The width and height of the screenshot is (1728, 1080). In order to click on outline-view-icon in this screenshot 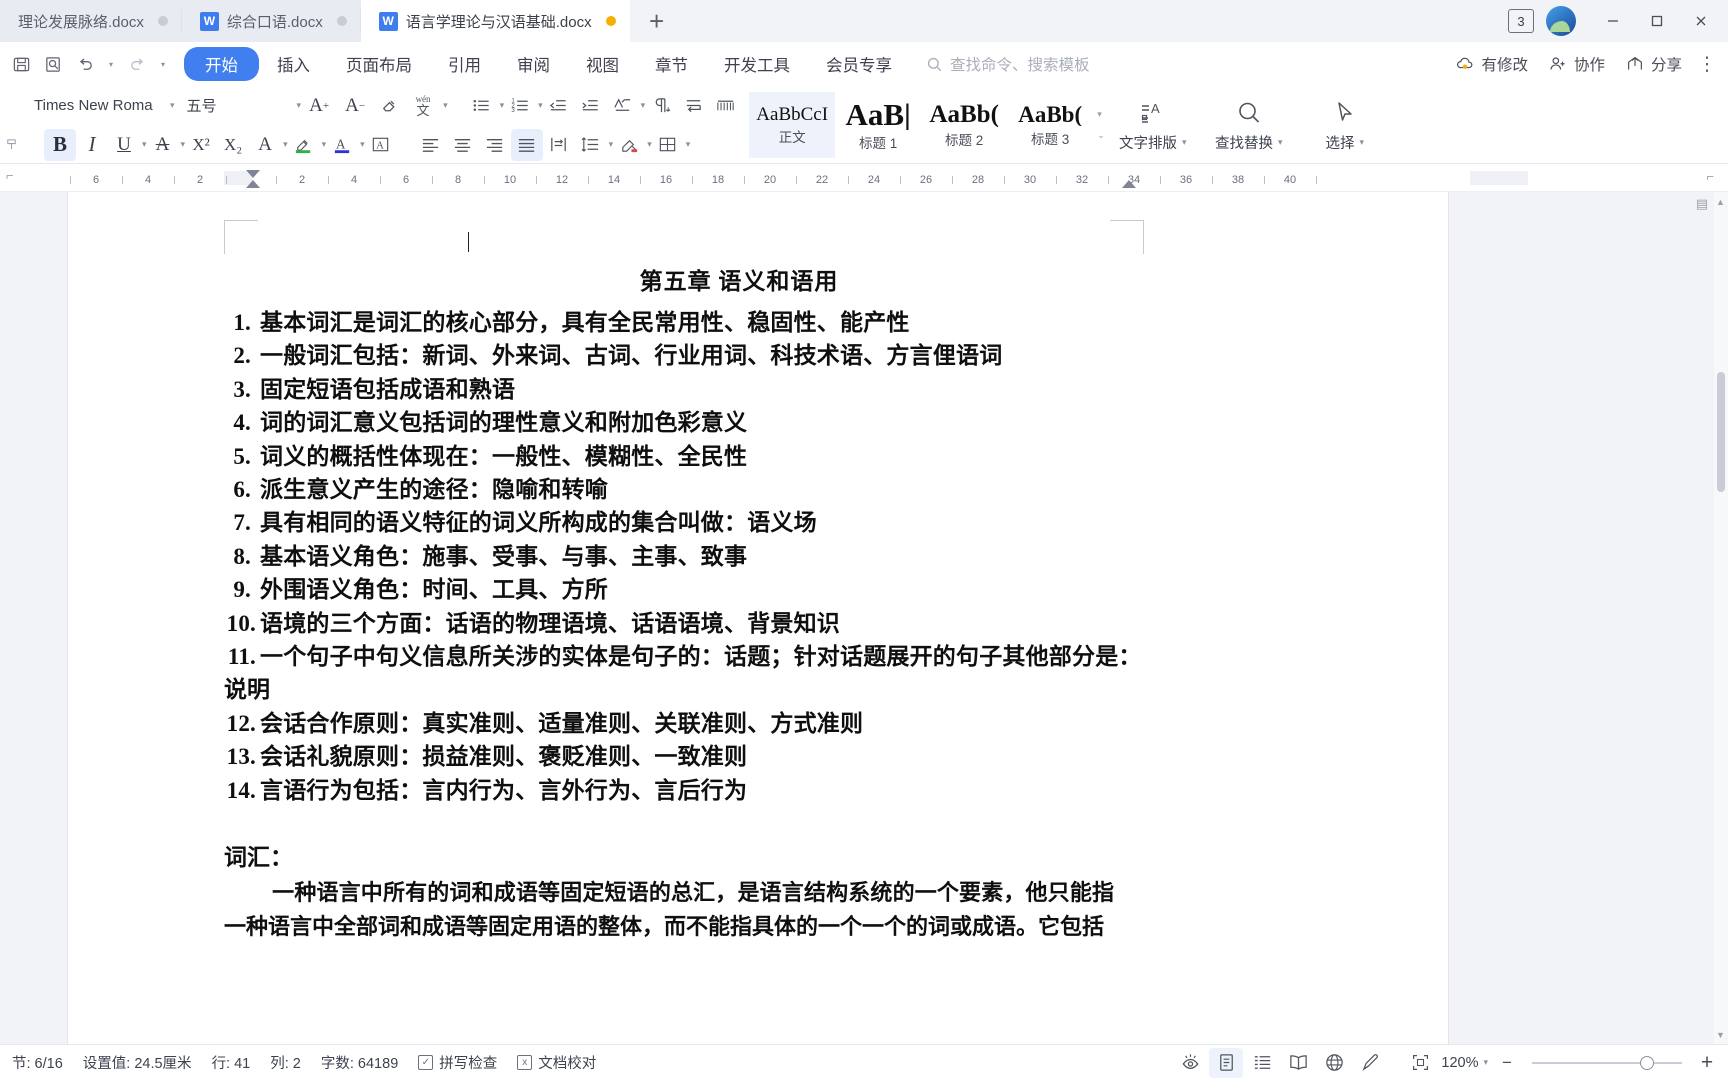, I will do `click(1262, 1063)`.